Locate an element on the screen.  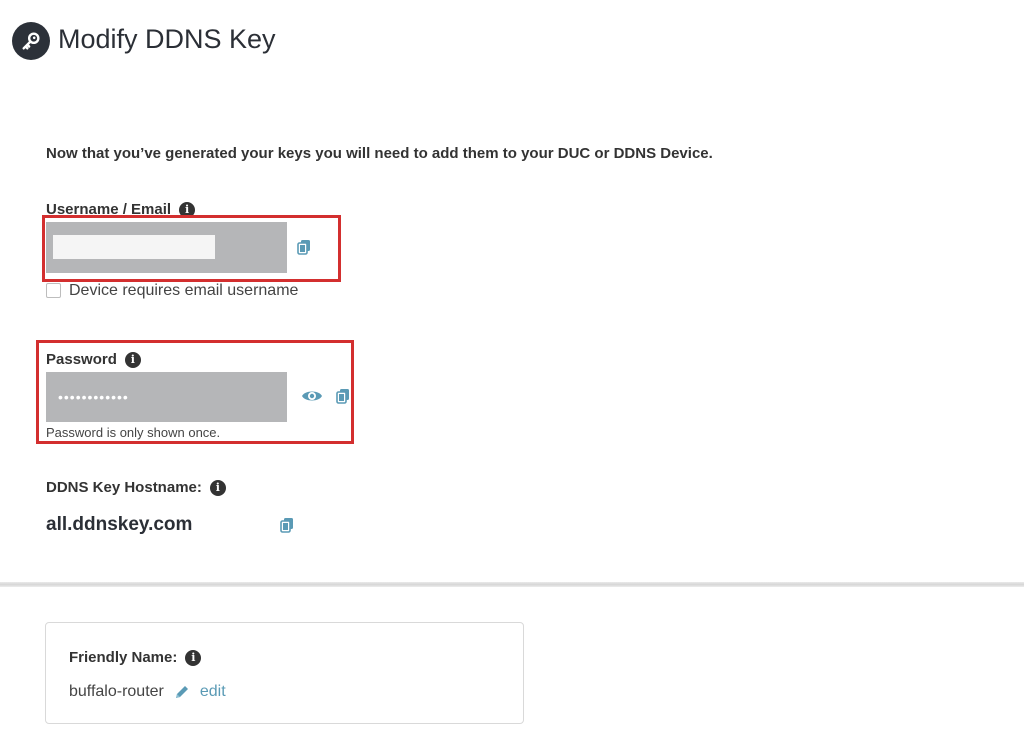
hostname-value: all.ddnskey.com is located at coordinates (119, 524).